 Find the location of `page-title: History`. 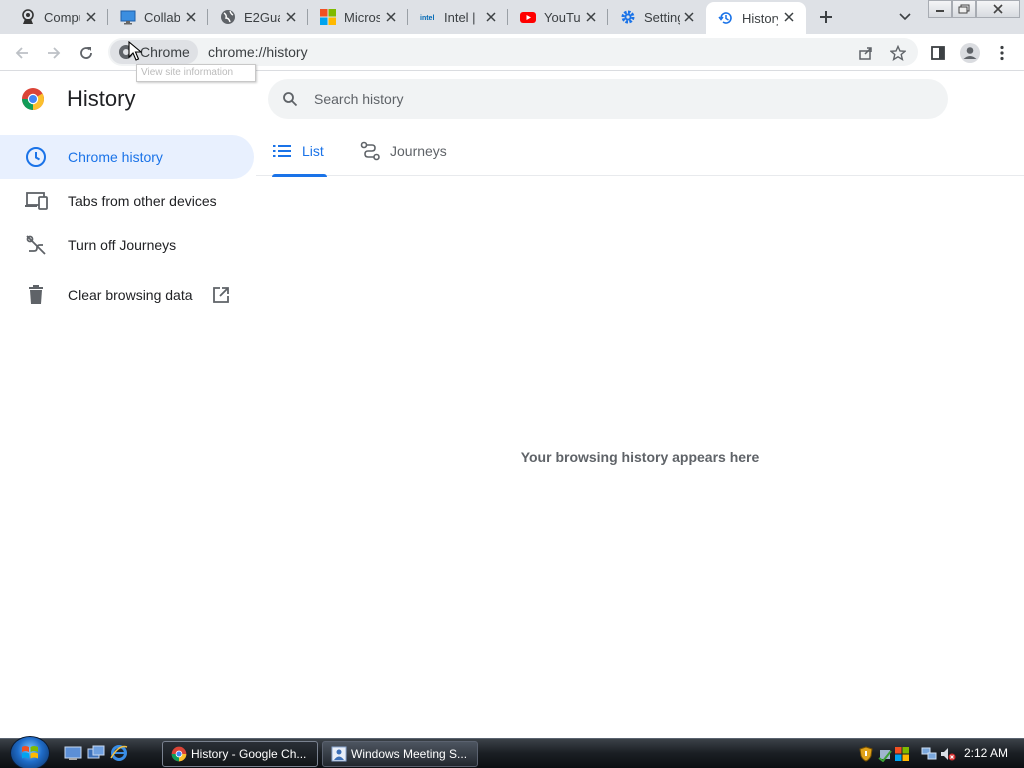

page-title: History is located at coordinates (101, 98).